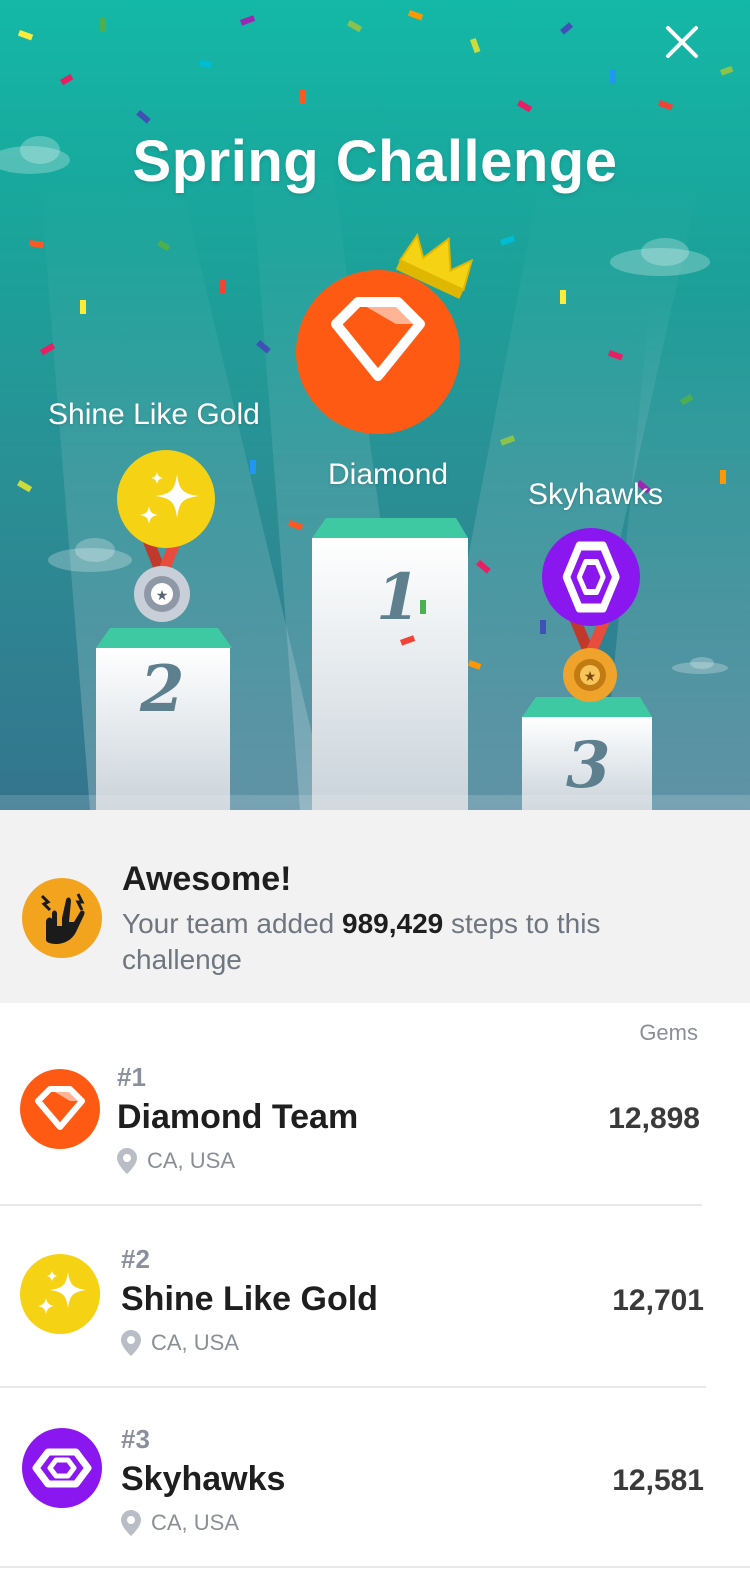  I want to click on challenge-title: Spring Challenge, so click(375, 161).